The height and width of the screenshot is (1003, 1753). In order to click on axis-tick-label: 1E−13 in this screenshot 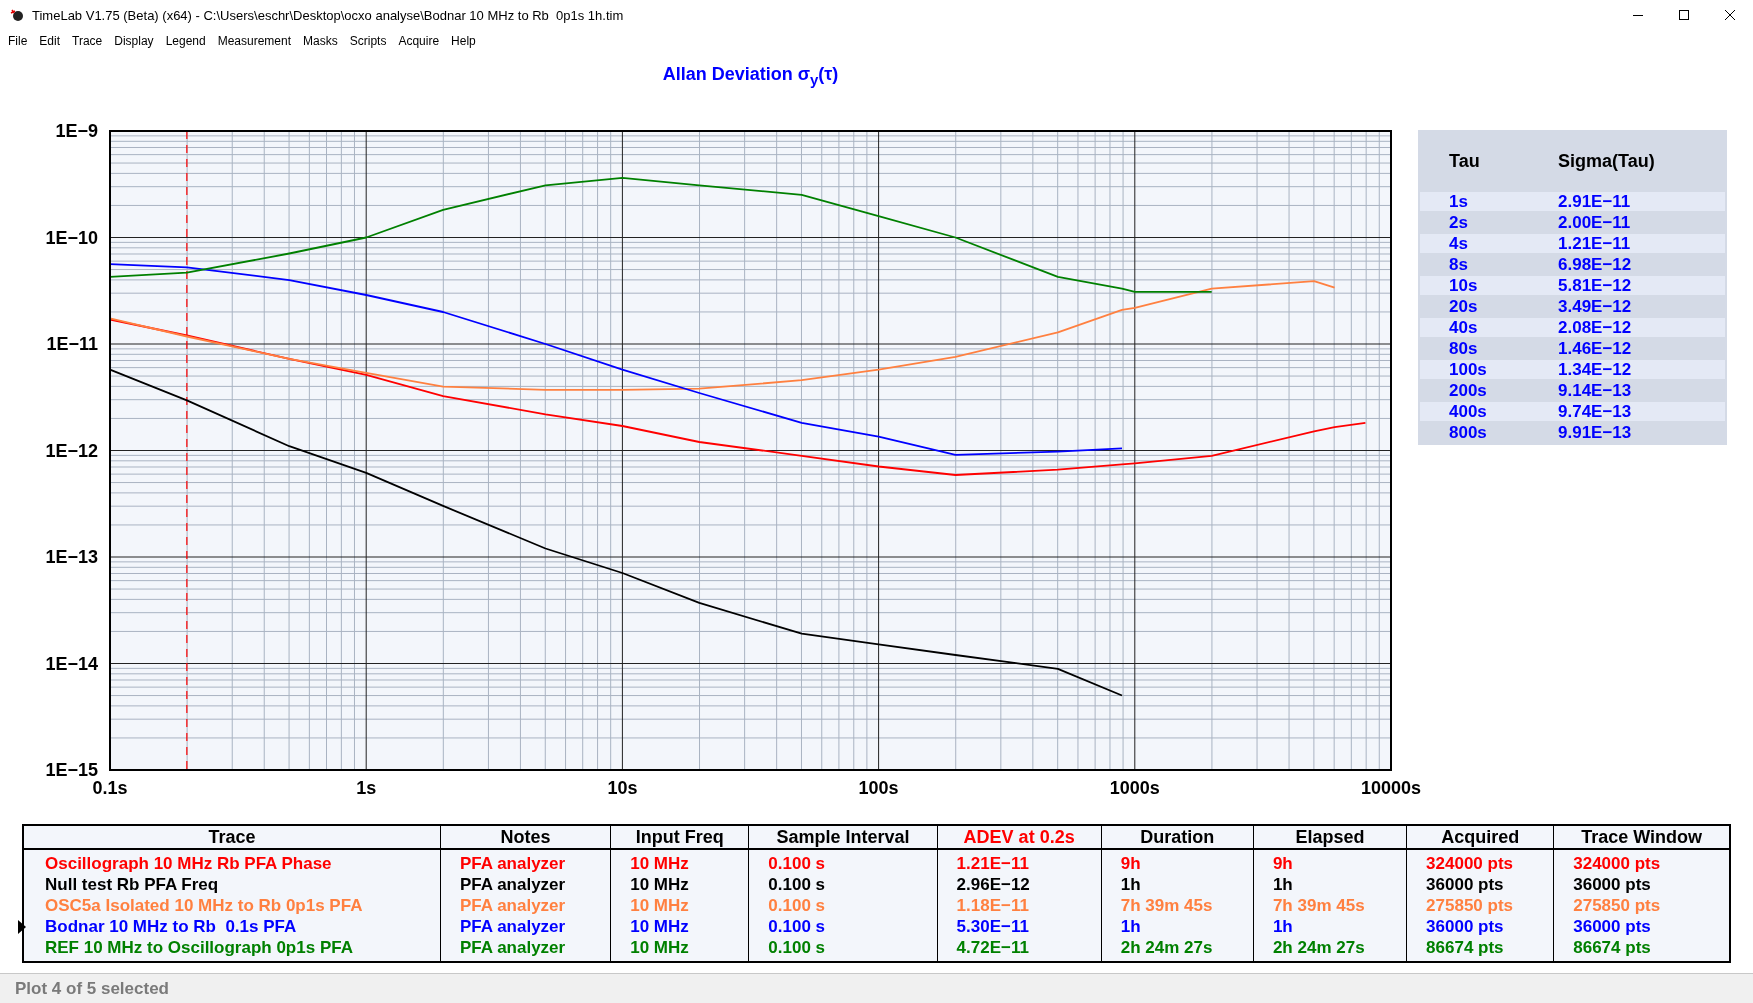, I will do `click(71, 557)`.